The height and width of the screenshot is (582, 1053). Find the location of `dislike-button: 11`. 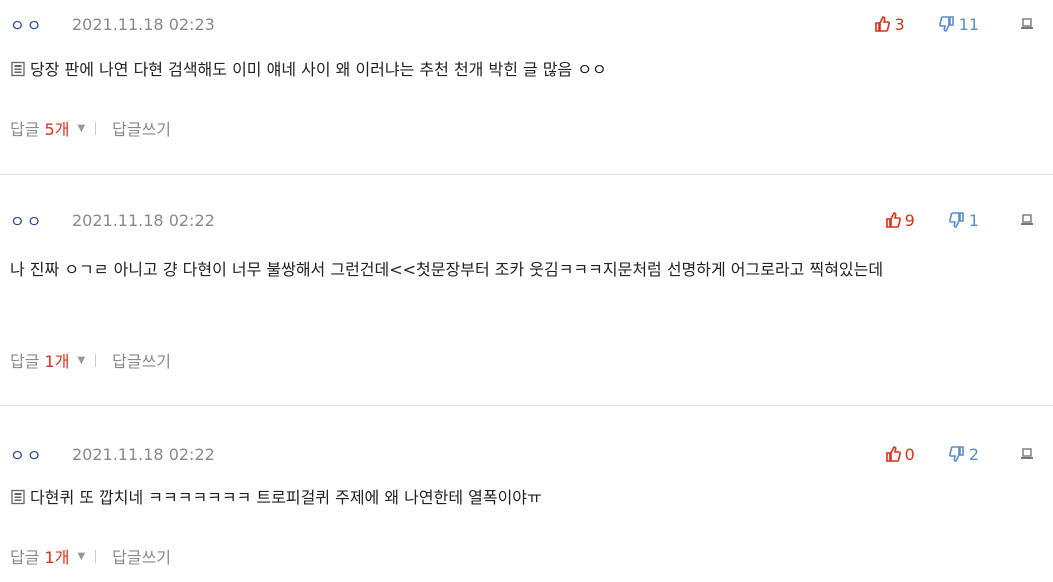

dislike-button: 11 is located at coordinates (958, 24).